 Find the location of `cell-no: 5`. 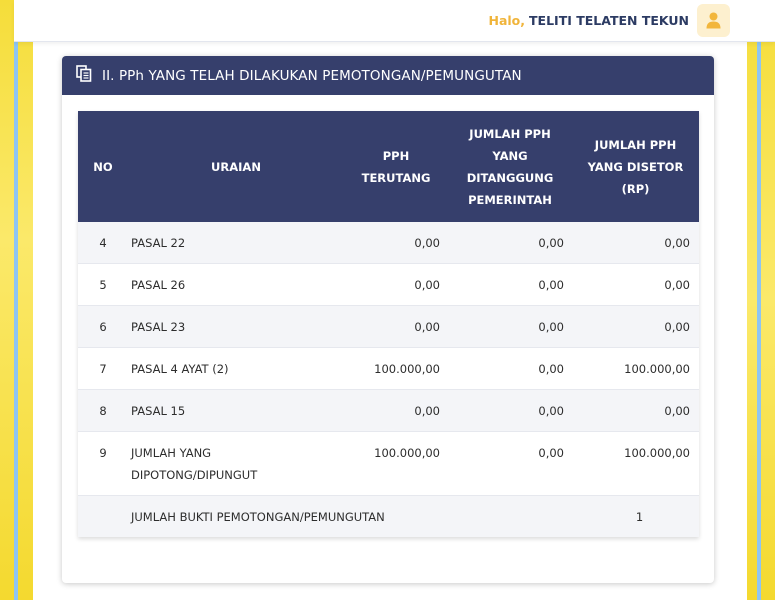

cell-no: 5 is located at coordinates (103, 284).